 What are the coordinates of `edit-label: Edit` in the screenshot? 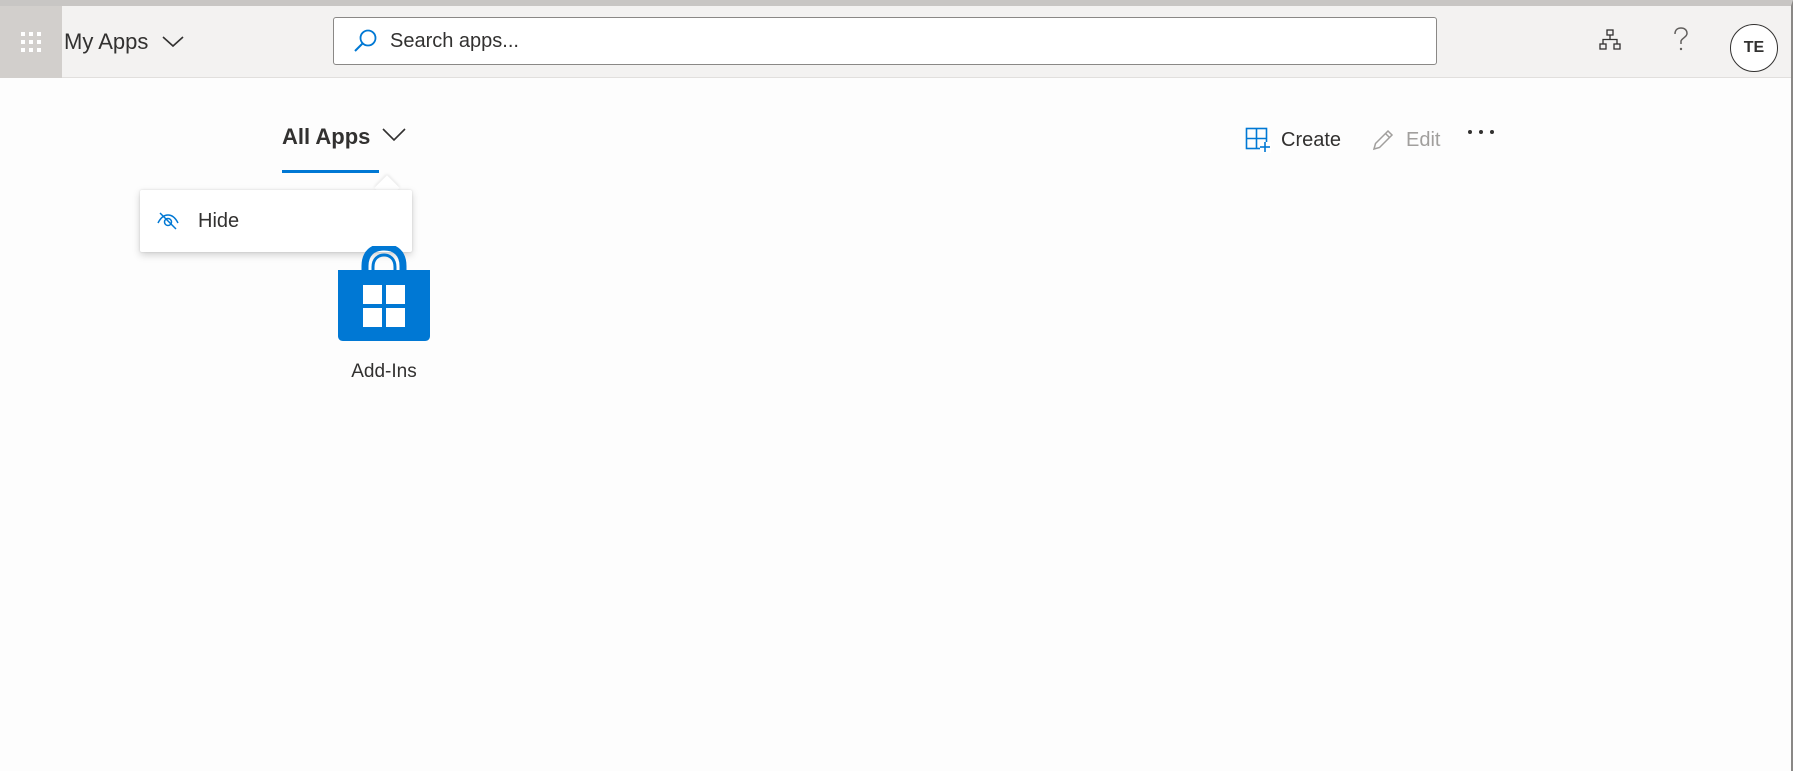 It's located at (1423, 139).